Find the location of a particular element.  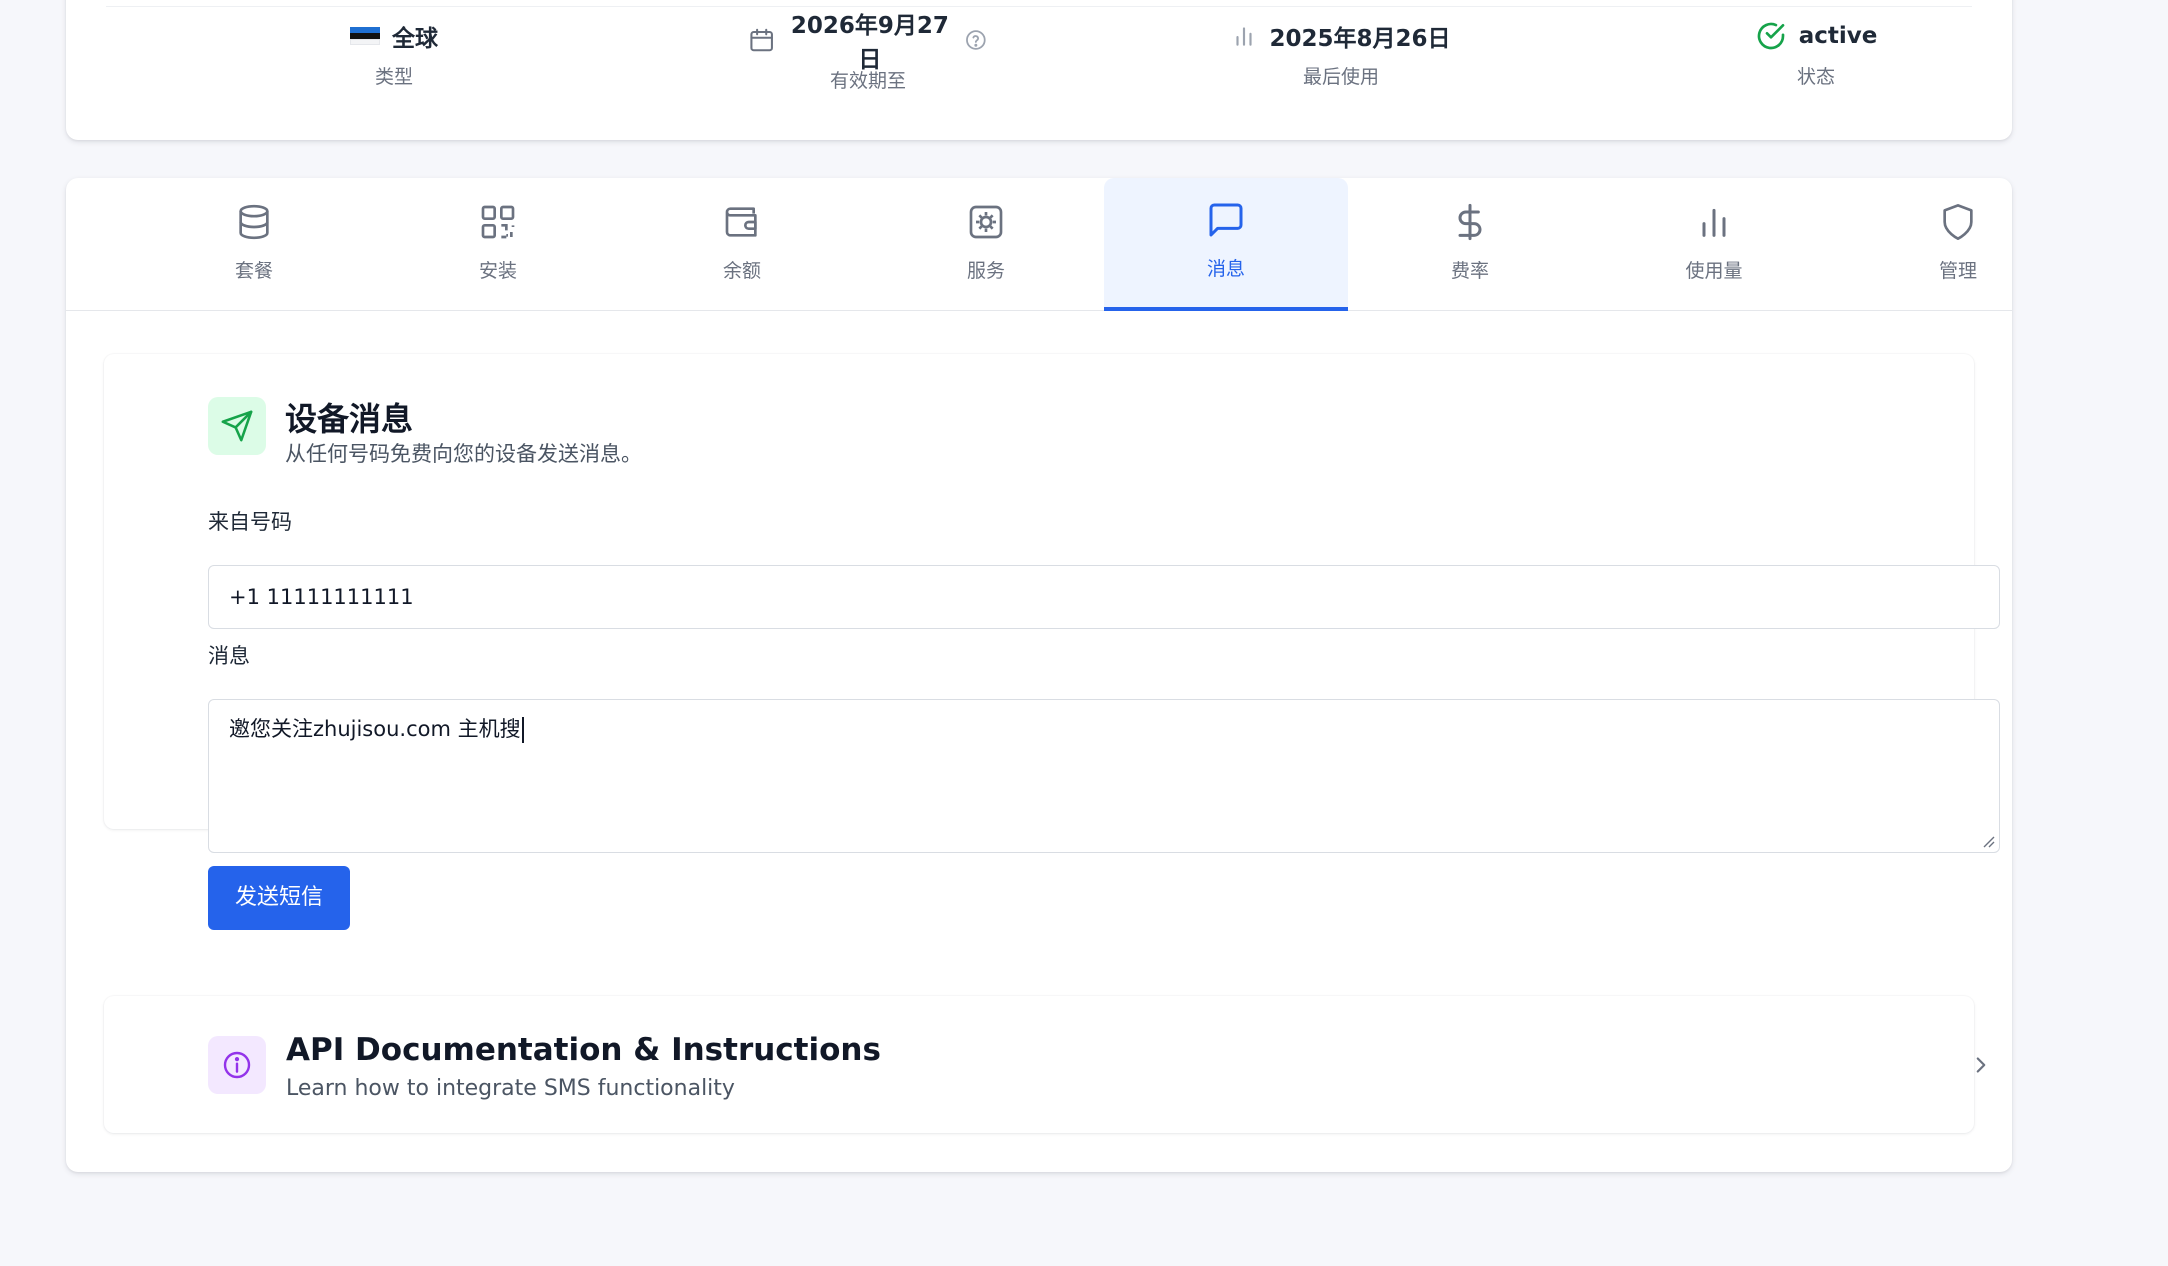

text-caret is located at coordinates (522, 730).